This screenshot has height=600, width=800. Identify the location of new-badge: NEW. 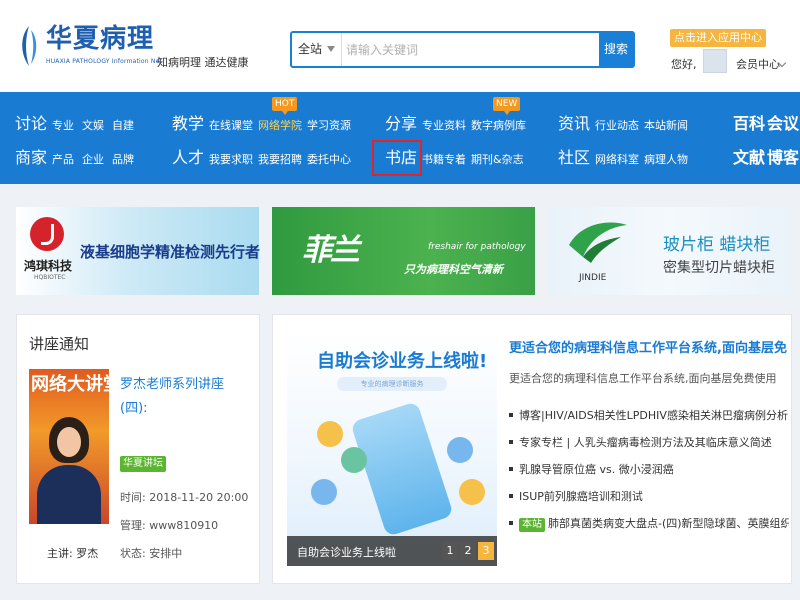
(507, 106).